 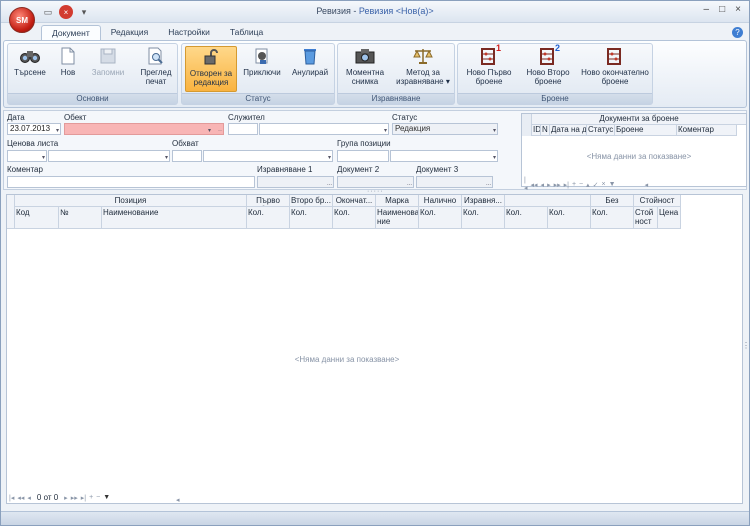 What do you see at coordinates (536, 130) in the screenshot?
I see `column-header: ID` at bounding box center [536, 130].